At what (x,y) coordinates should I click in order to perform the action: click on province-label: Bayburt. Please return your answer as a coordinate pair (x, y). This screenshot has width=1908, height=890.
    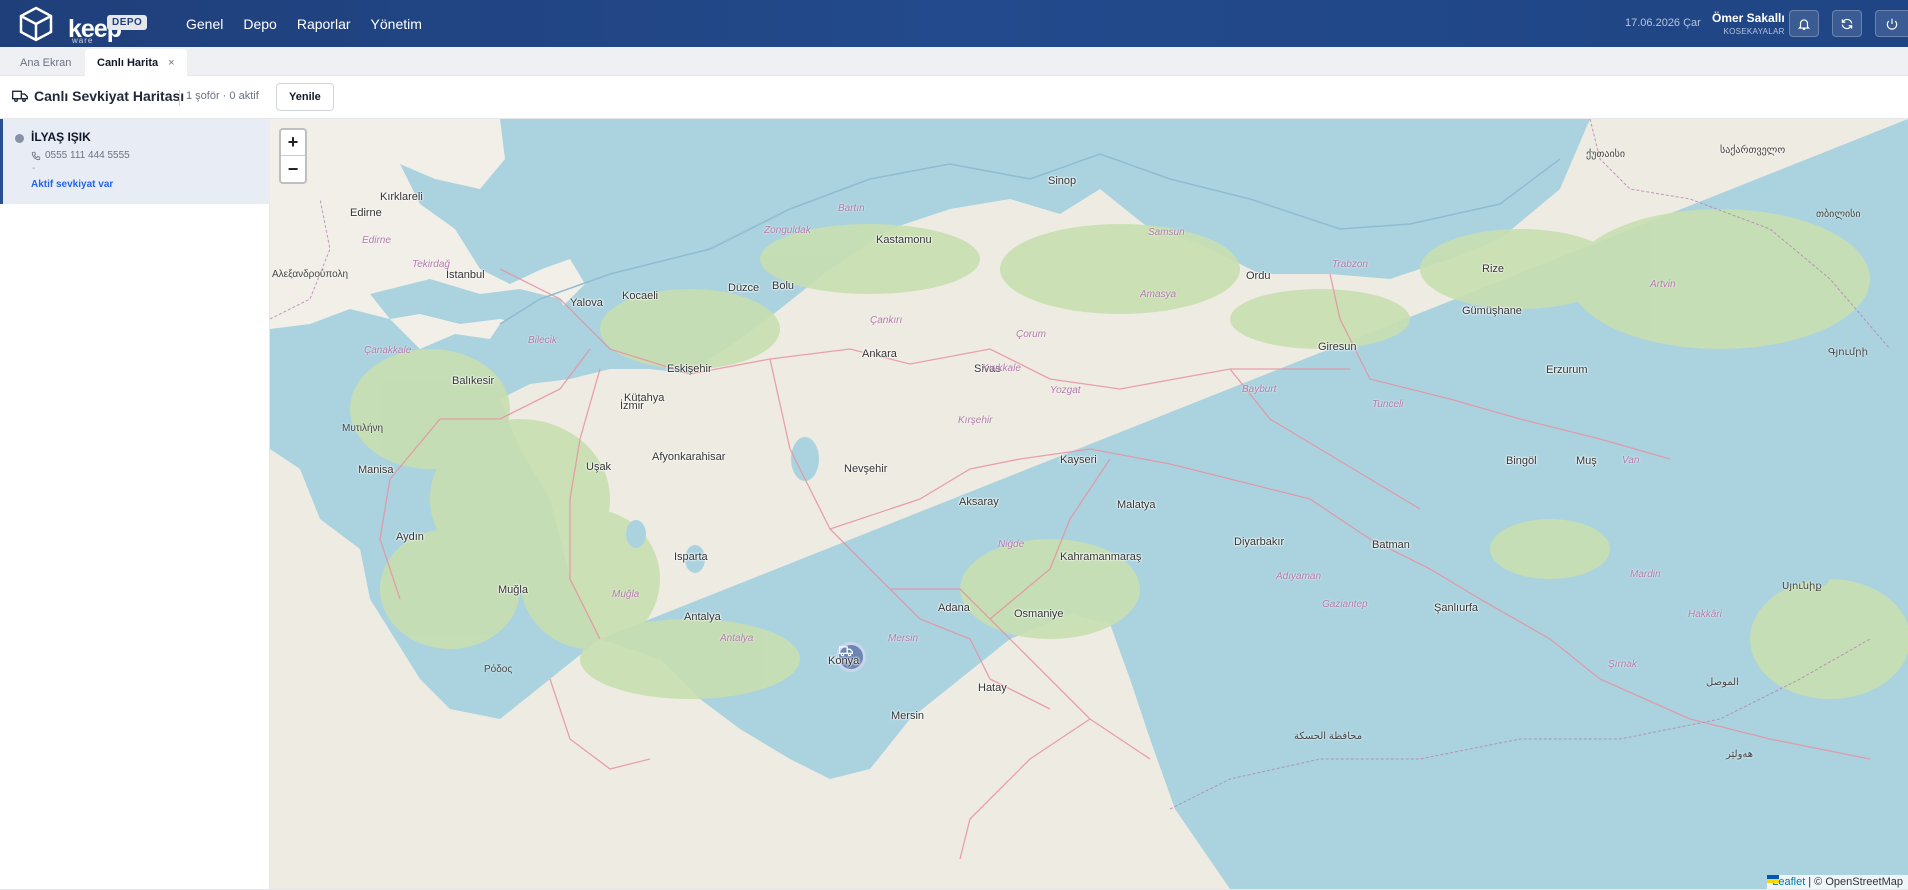
    Looking at the image, I should click on (1259, 389).